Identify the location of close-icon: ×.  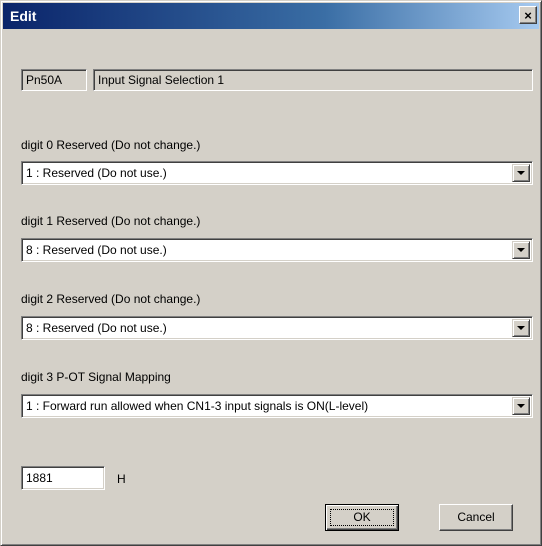
(528, 15).